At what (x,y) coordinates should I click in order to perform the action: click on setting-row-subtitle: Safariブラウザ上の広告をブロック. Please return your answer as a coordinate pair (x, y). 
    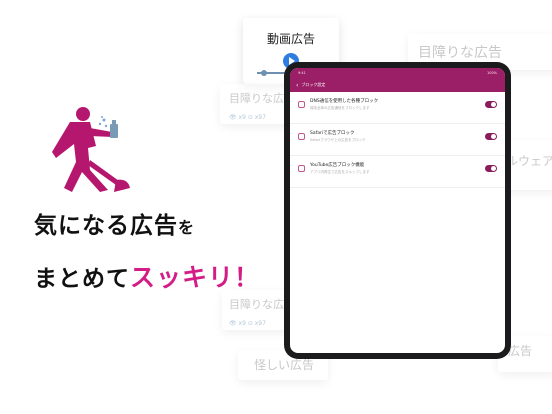
    Looking at the image, I should click on (338, 140).